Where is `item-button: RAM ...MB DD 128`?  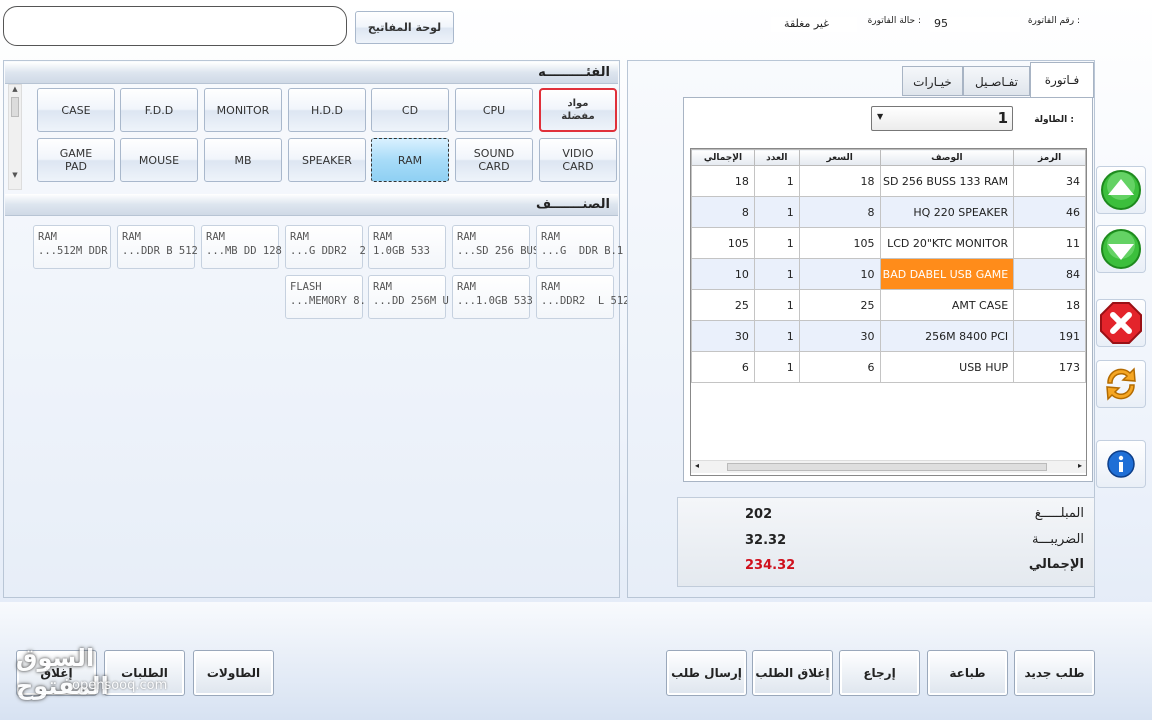 item-button: RAM ...MB DD 128 is located at coordinates (241, 247).